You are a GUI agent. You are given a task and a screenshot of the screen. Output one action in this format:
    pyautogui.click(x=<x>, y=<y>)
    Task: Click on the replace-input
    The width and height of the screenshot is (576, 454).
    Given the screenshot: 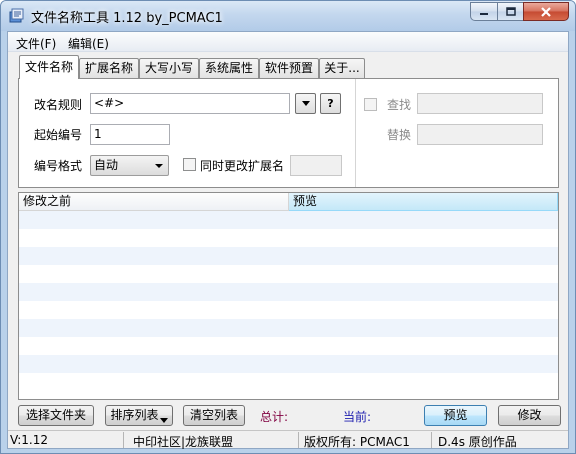 What is the action you would take?
    pyautogui.click(x=480, y=134)
    